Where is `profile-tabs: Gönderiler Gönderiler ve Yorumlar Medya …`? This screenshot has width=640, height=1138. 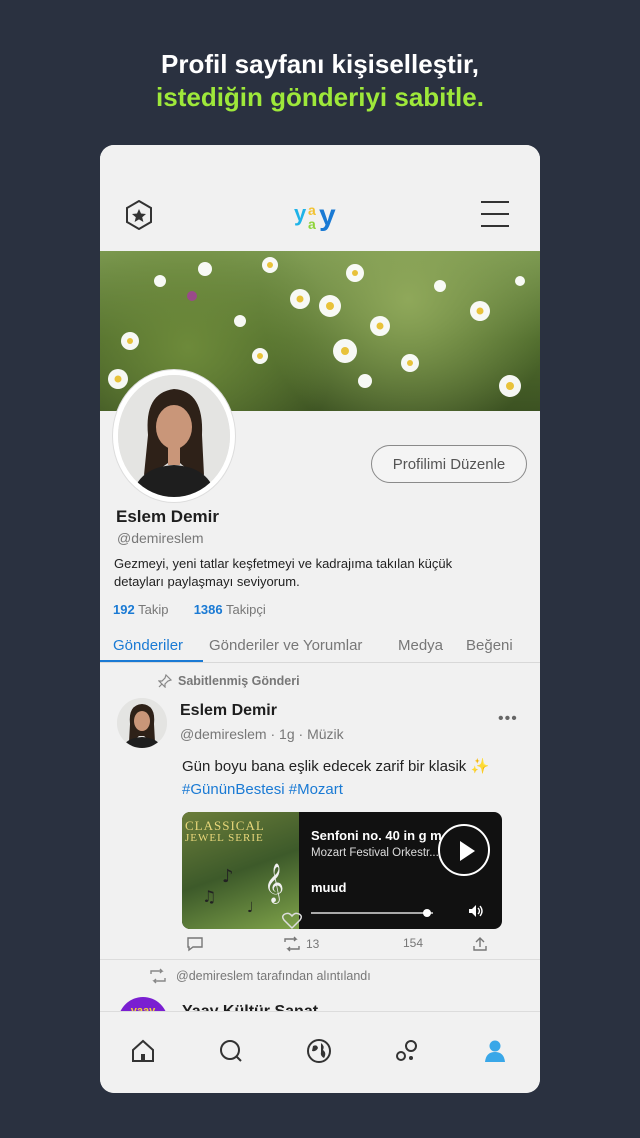 profile-tabs: Gönderiler Gönderiler ve Yorumlar Medya … is located at coordinates (320, 647).